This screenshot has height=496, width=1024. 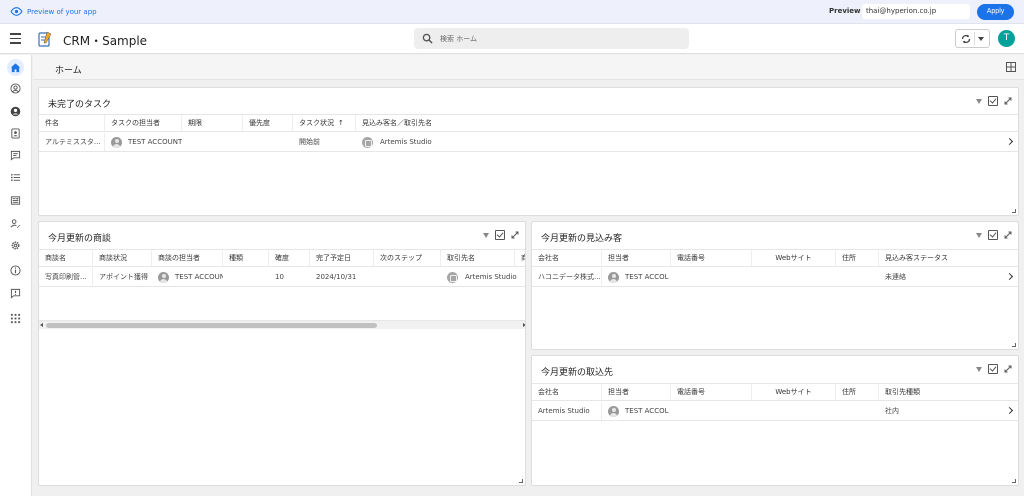 I want to click on scrollbar-thumb, so click(x=211, y=325).